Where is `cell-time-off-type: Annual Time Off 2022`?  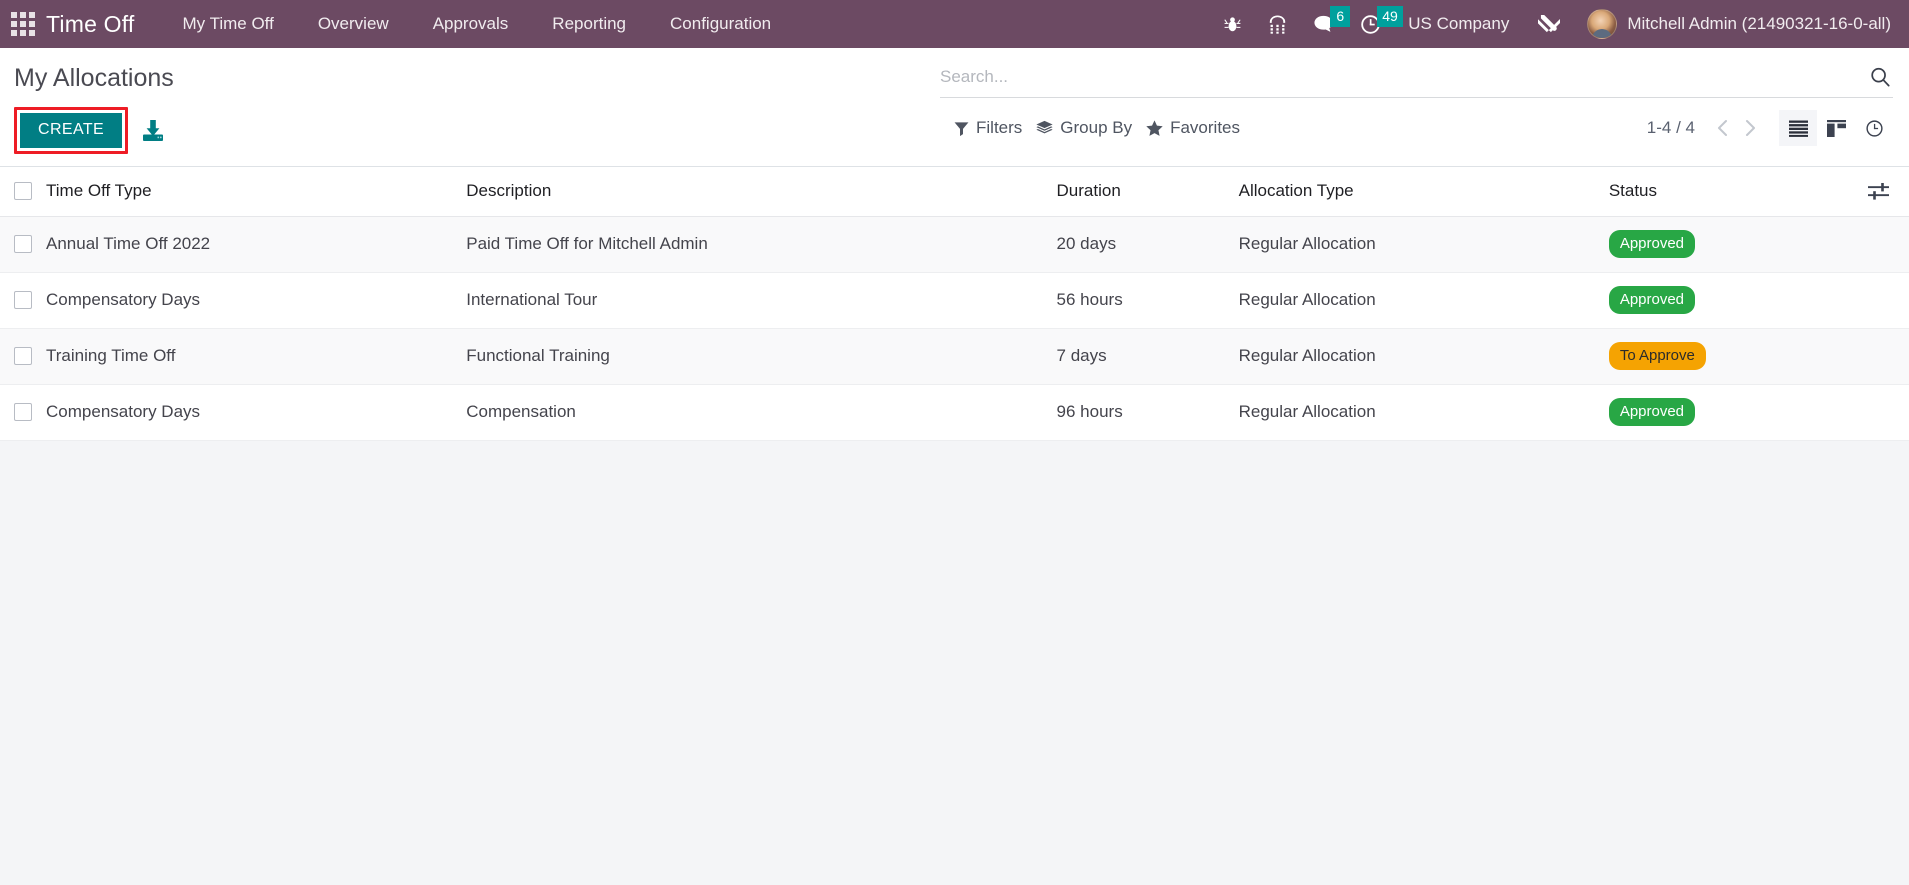
cell-time-off-type: Annual Time Off 2022 is located at coordinates (256, 244).